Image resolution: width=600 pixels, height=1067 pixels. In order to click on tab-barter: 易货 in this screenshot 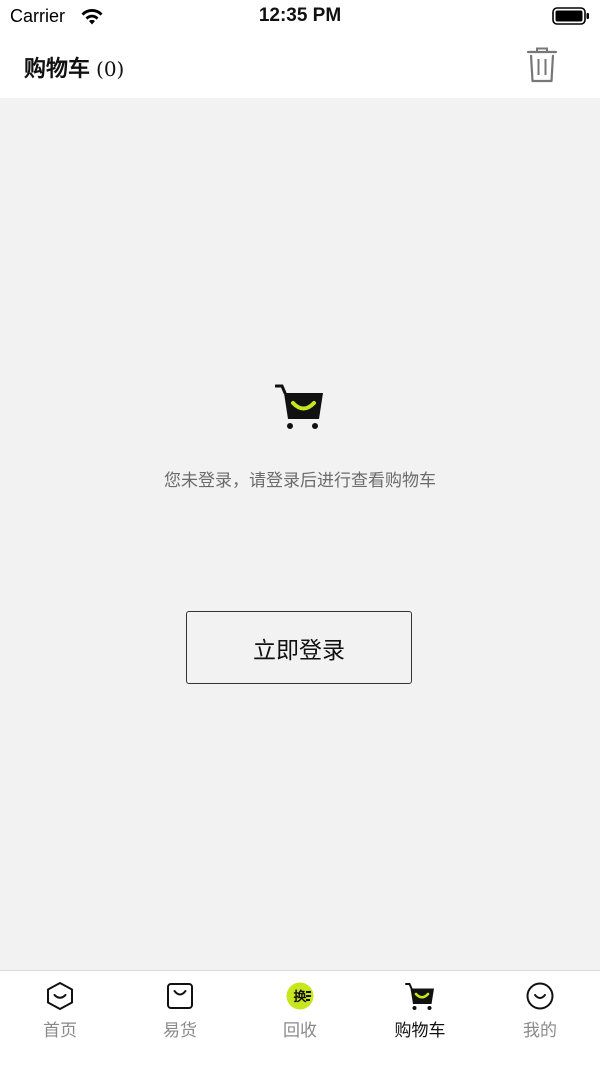, I will do `click(180, 1019)`.